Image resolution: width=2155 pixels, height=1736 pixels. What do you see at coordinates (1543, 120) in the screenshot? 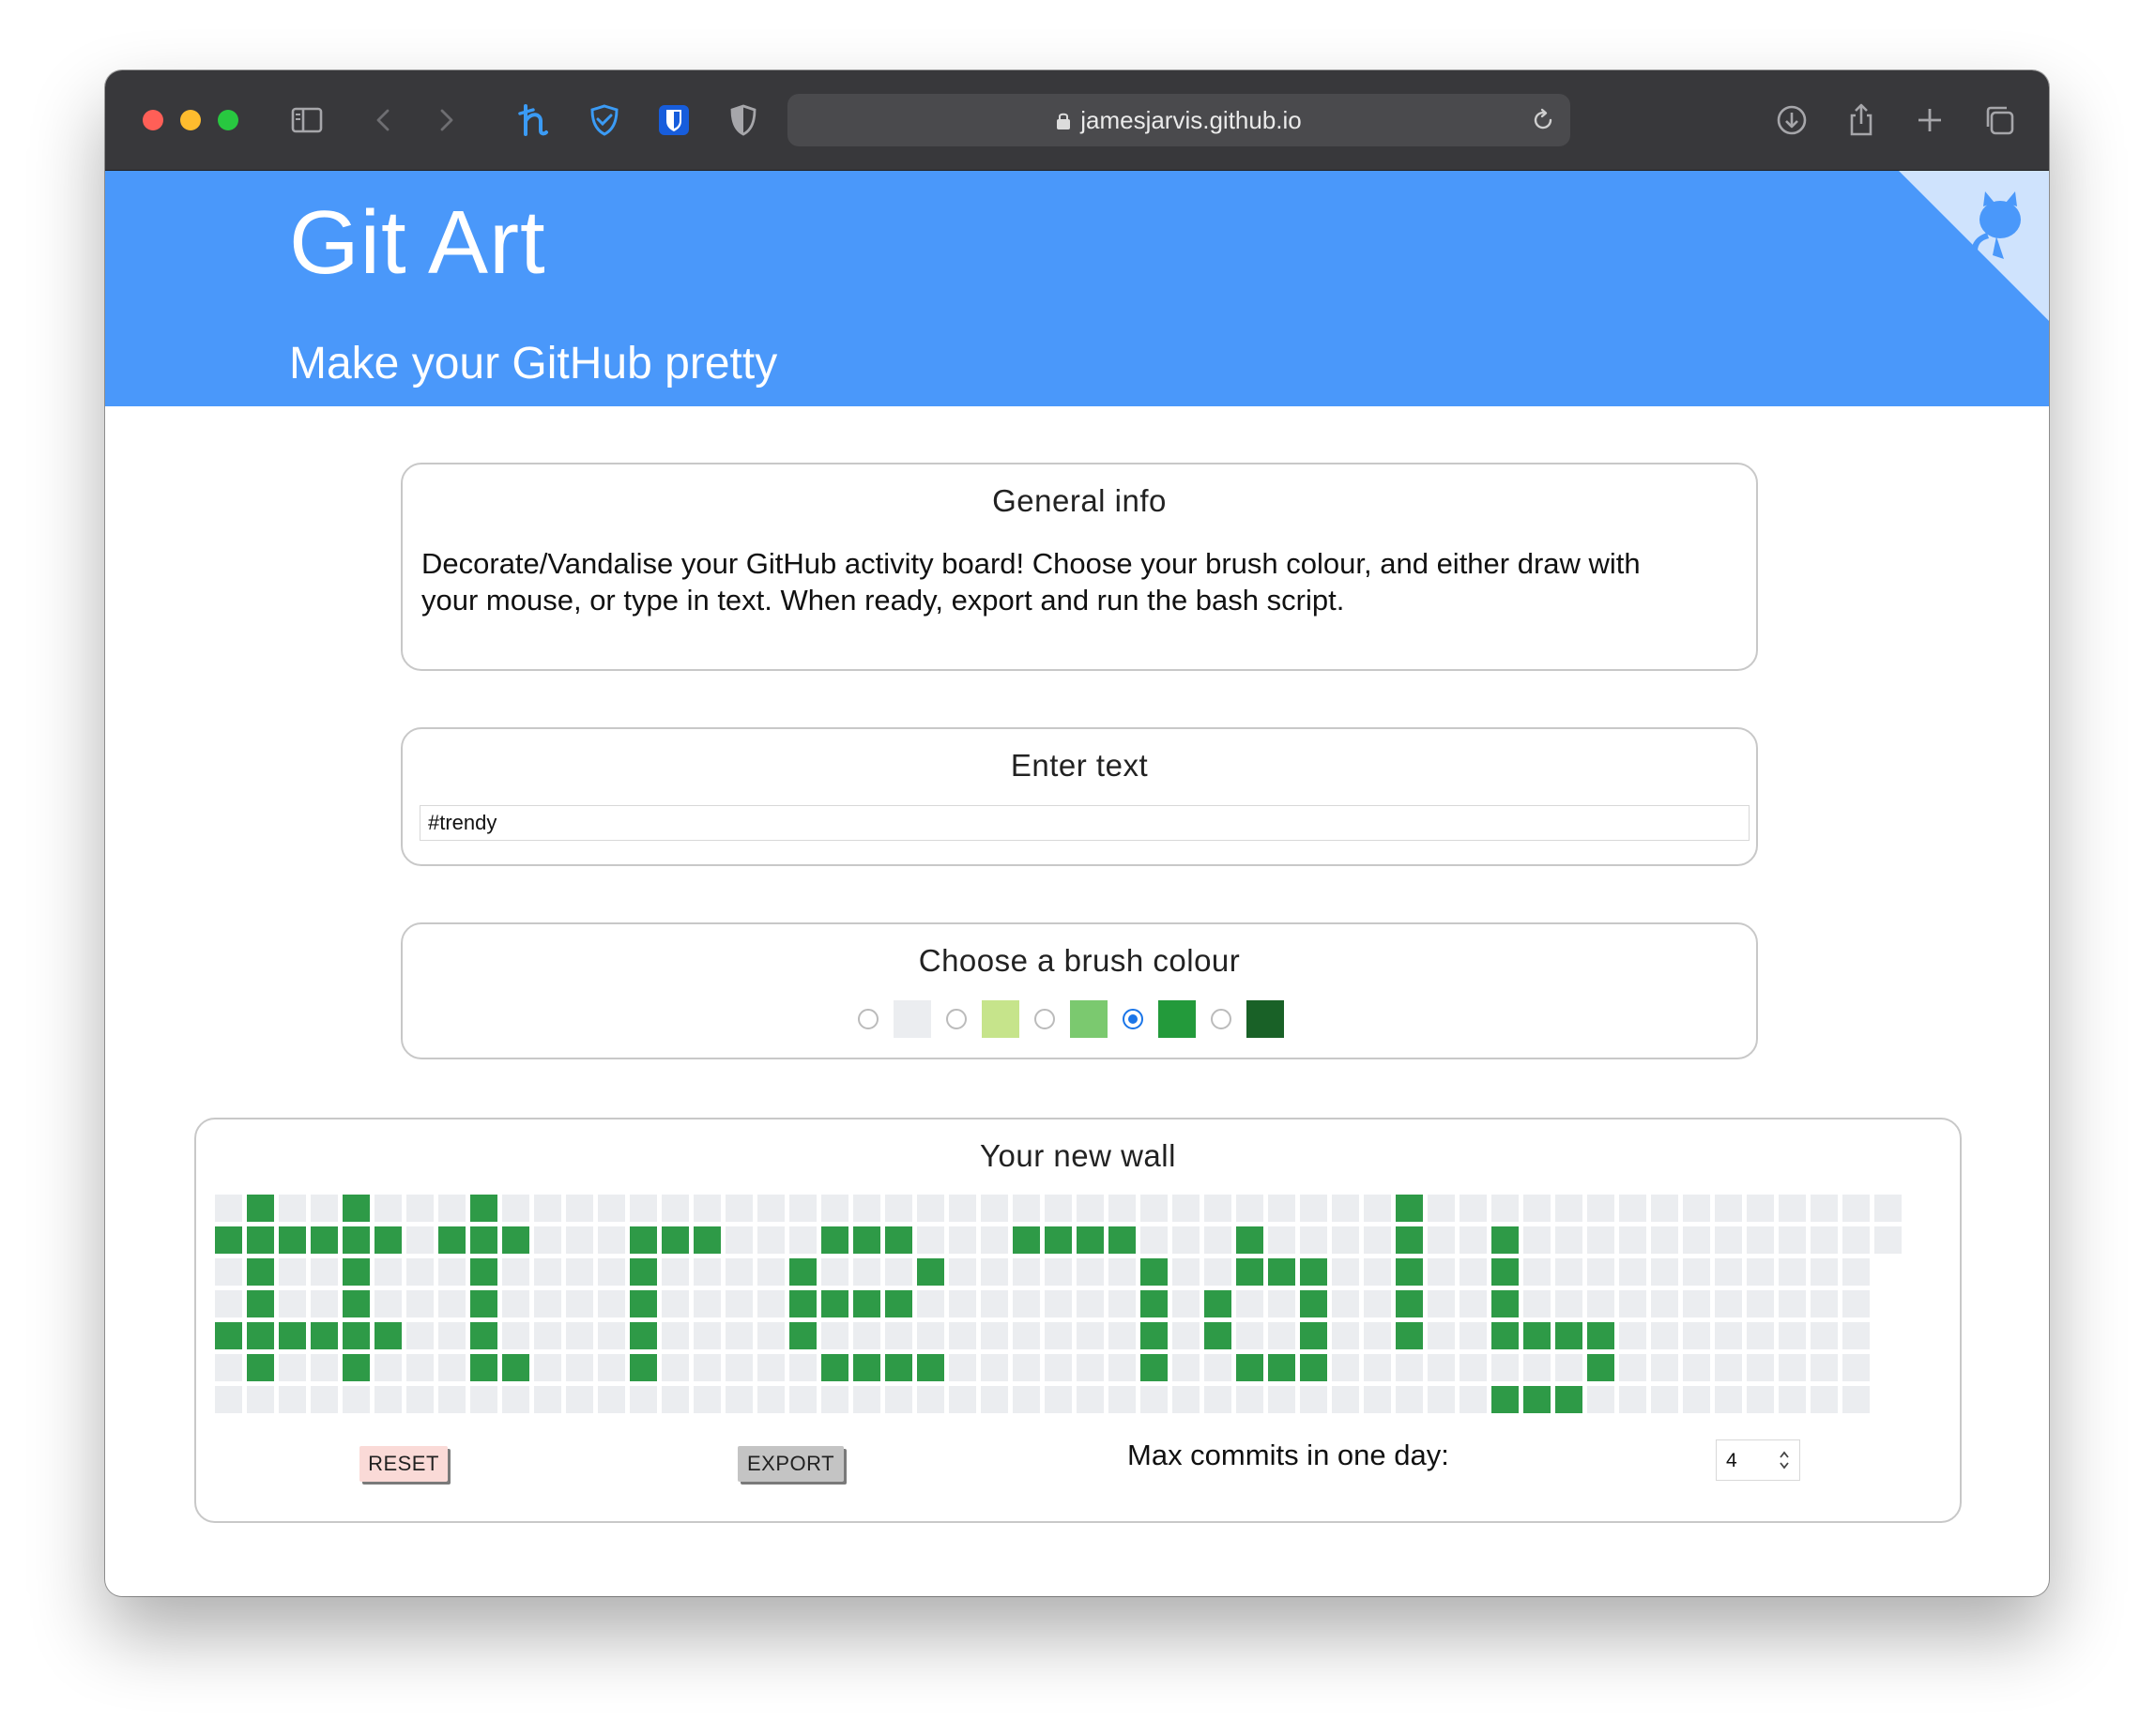
I see `reload-icon` at bounding box center [1543, 120].